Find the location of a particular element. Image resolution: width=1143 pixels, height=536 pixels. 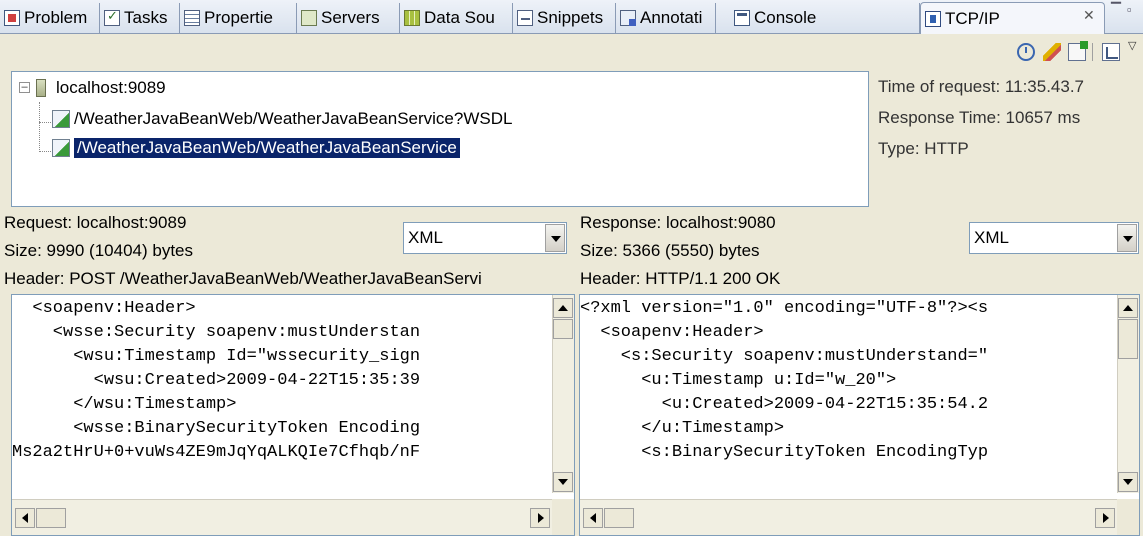

clear-icon is located at coordinates (1052, 52).